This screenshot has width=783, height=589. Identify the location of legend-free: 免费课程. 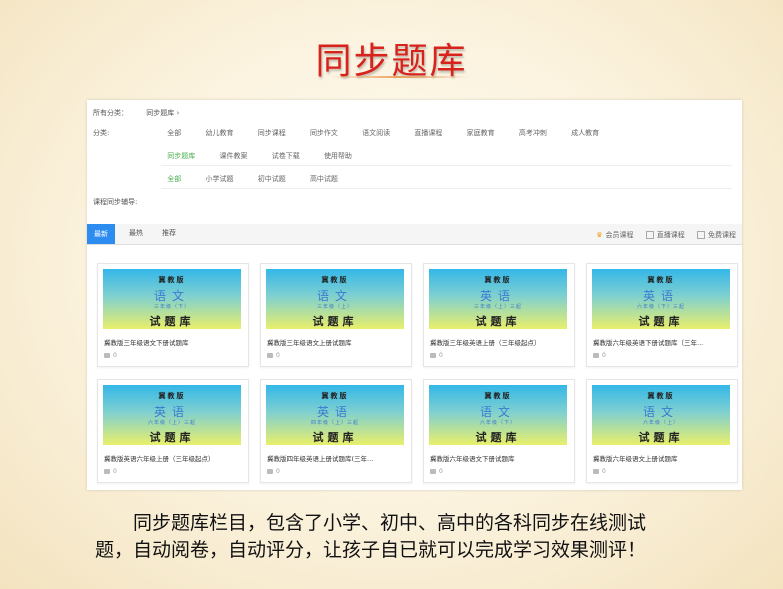
(716, 235).